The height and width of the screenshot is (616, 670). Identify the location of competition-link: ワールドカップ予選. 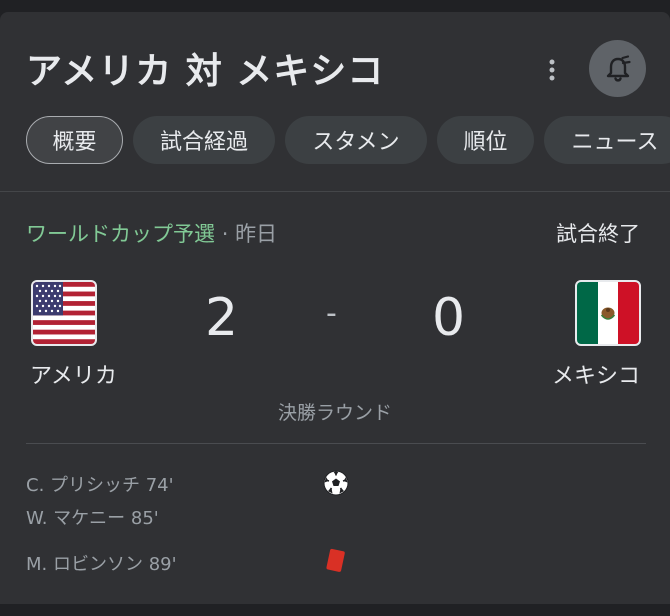
(120, 234).